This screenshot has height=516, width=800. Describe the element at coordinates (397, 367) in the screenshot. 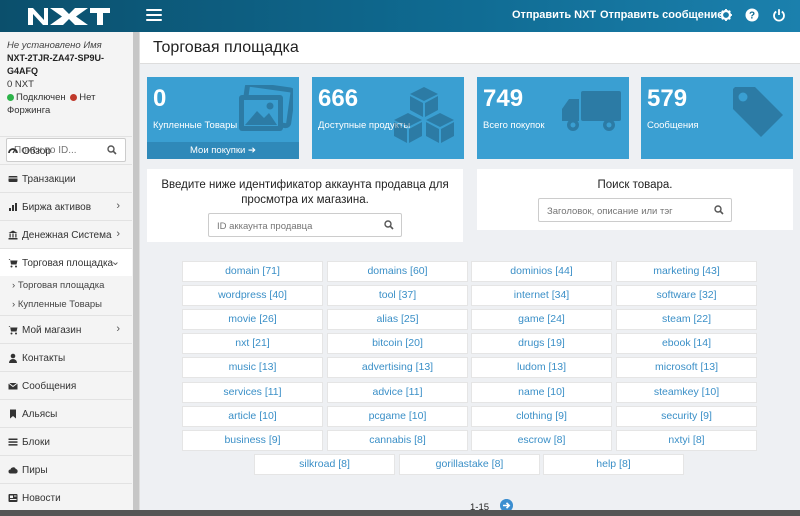

I see `tag-button: advertising [13]` at that location.